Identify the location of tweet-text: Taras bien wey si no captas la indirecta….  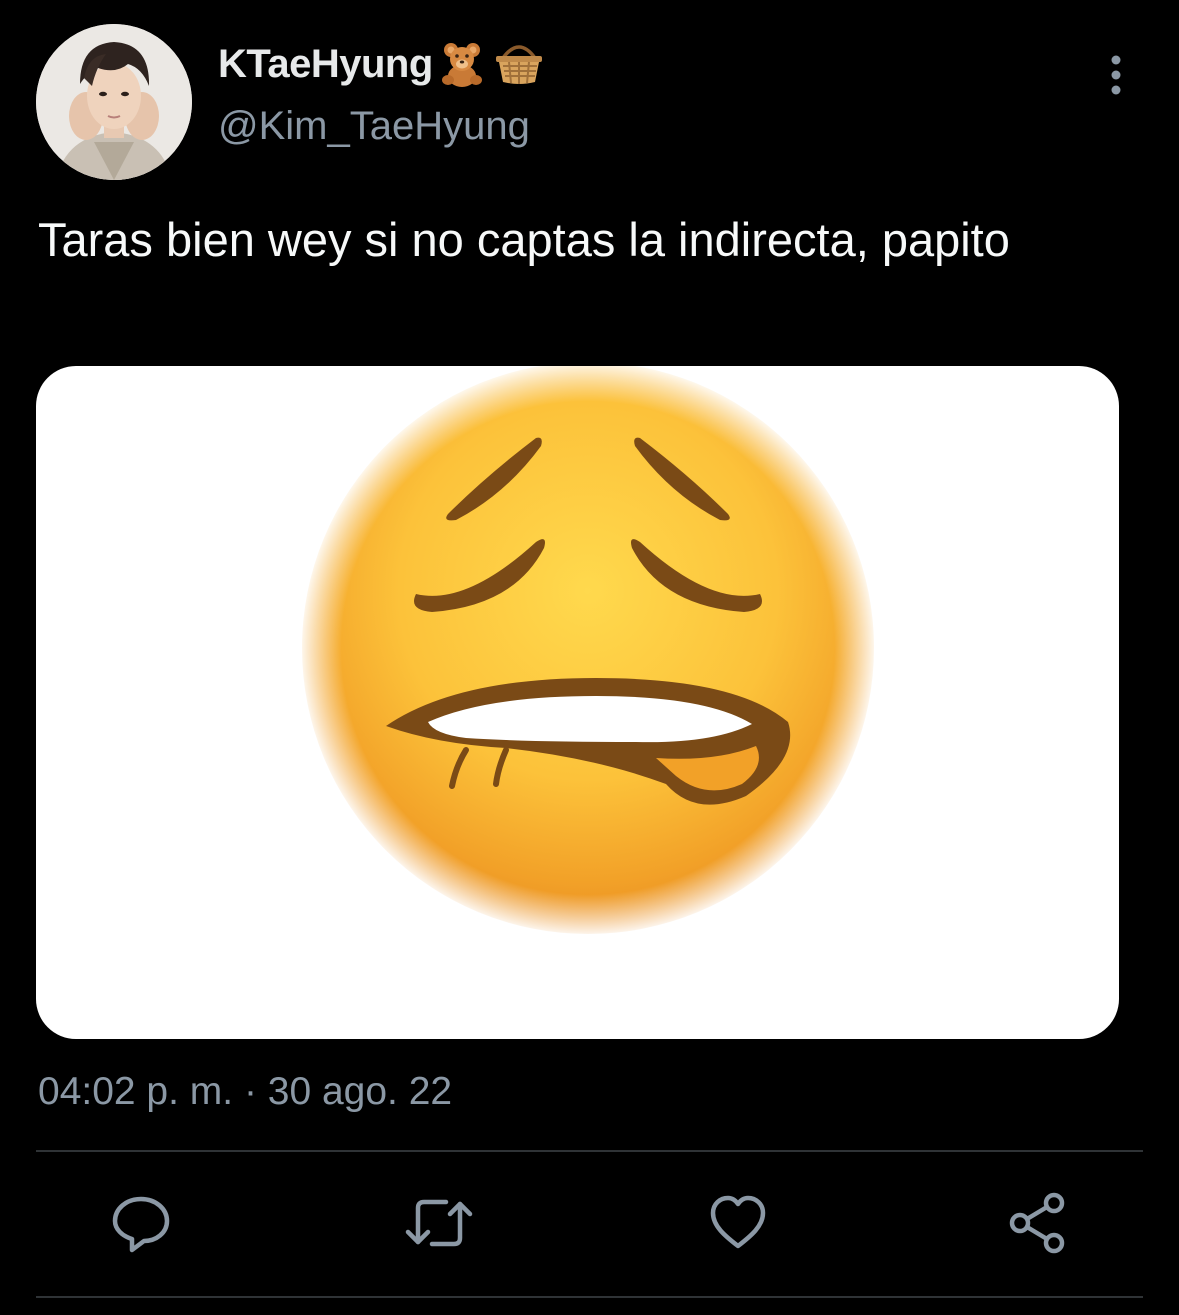
(524, 239).